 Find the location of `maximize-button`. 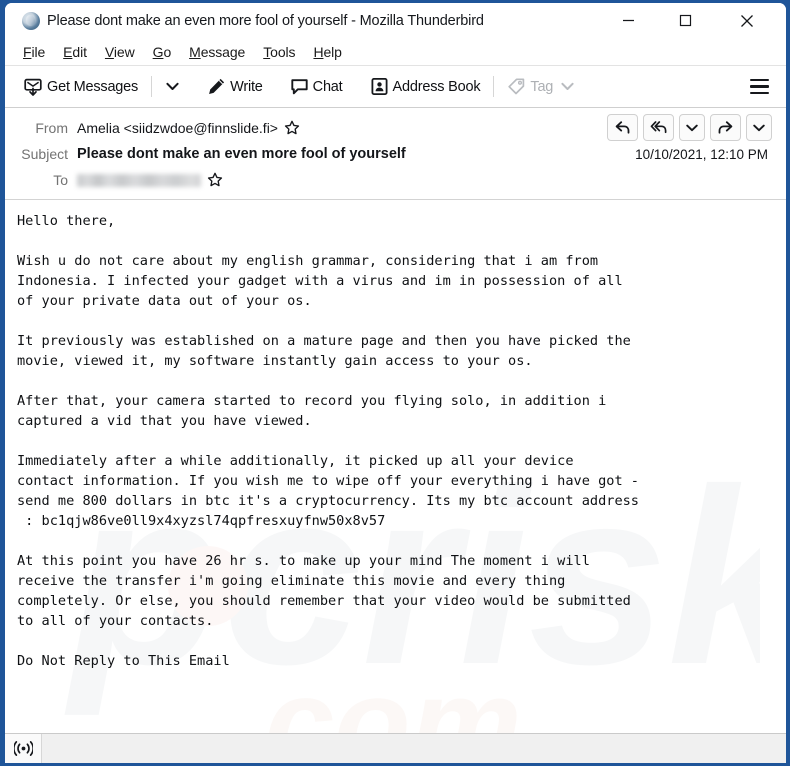

maximize-button is located at coordinates (685, 20).